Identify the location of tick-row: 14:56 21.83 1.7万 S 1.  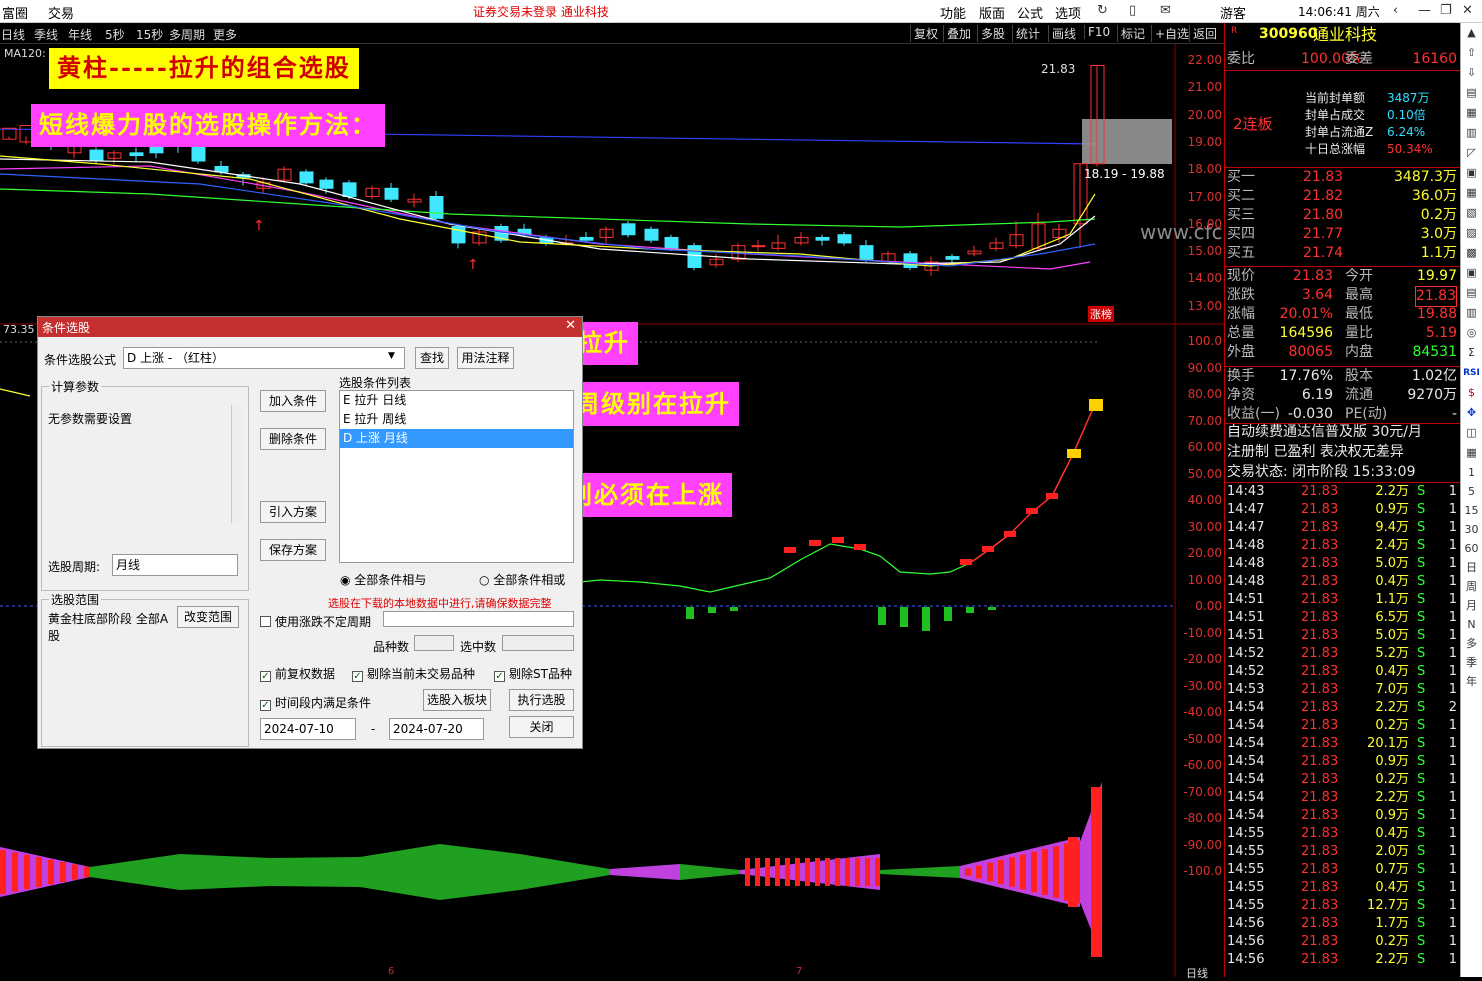
(1343, 924).